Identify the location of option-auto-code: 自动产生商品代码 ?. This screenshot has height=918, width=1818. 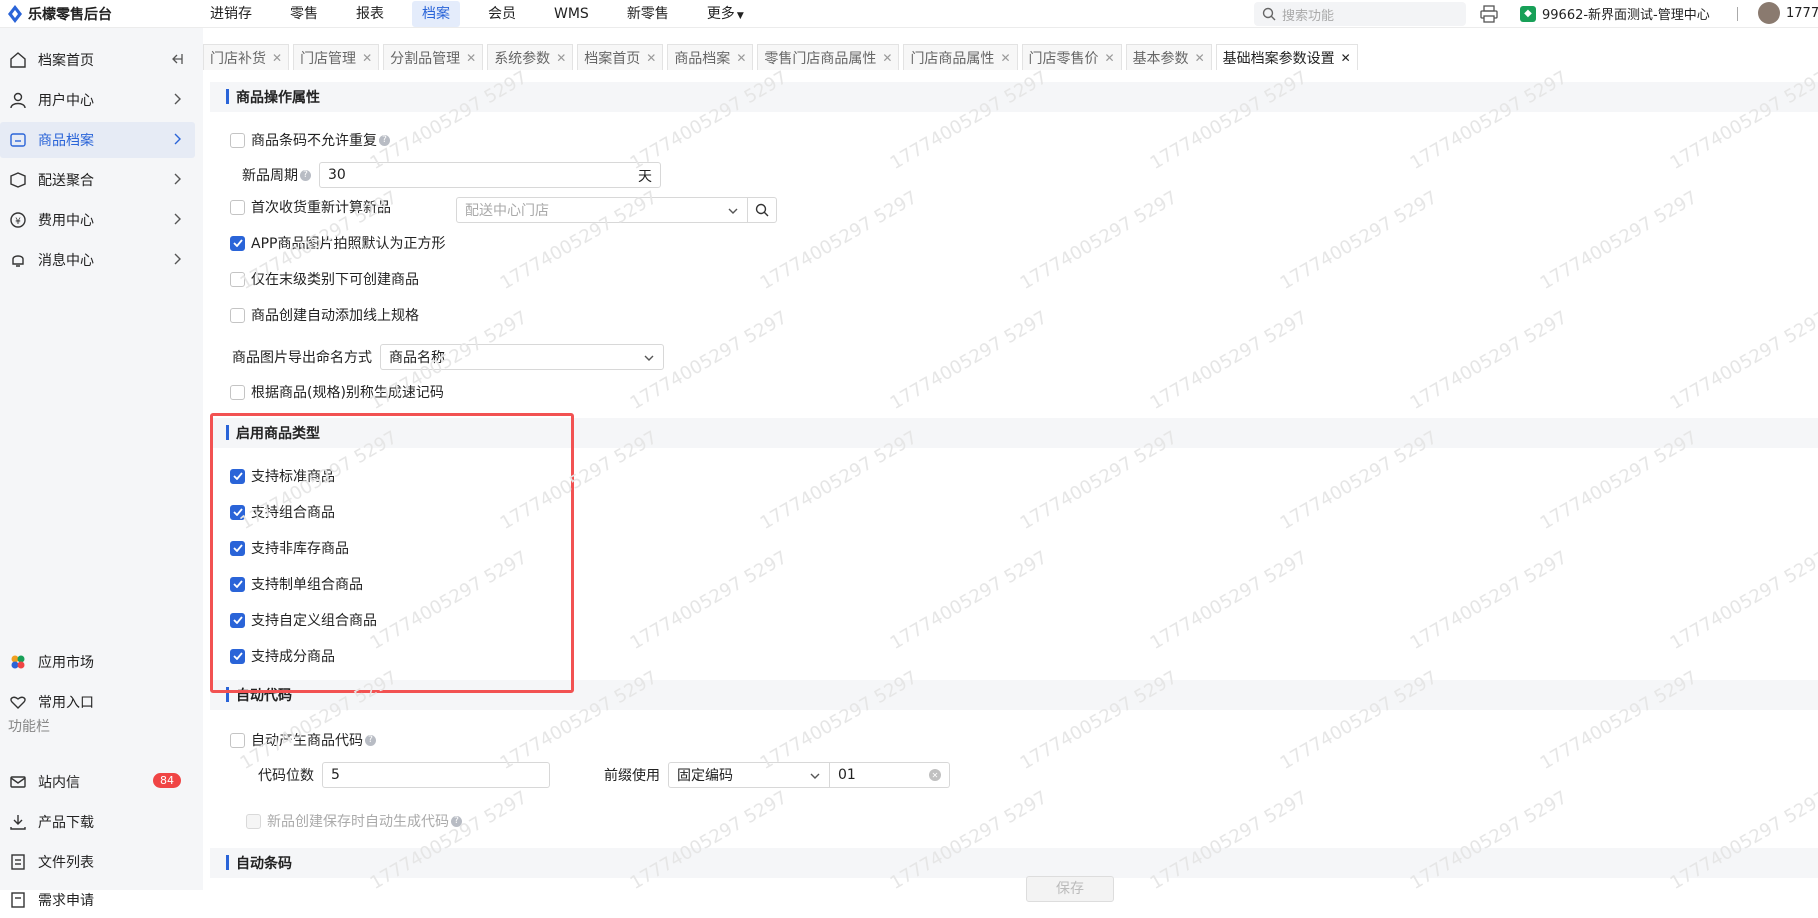
(303, 740).